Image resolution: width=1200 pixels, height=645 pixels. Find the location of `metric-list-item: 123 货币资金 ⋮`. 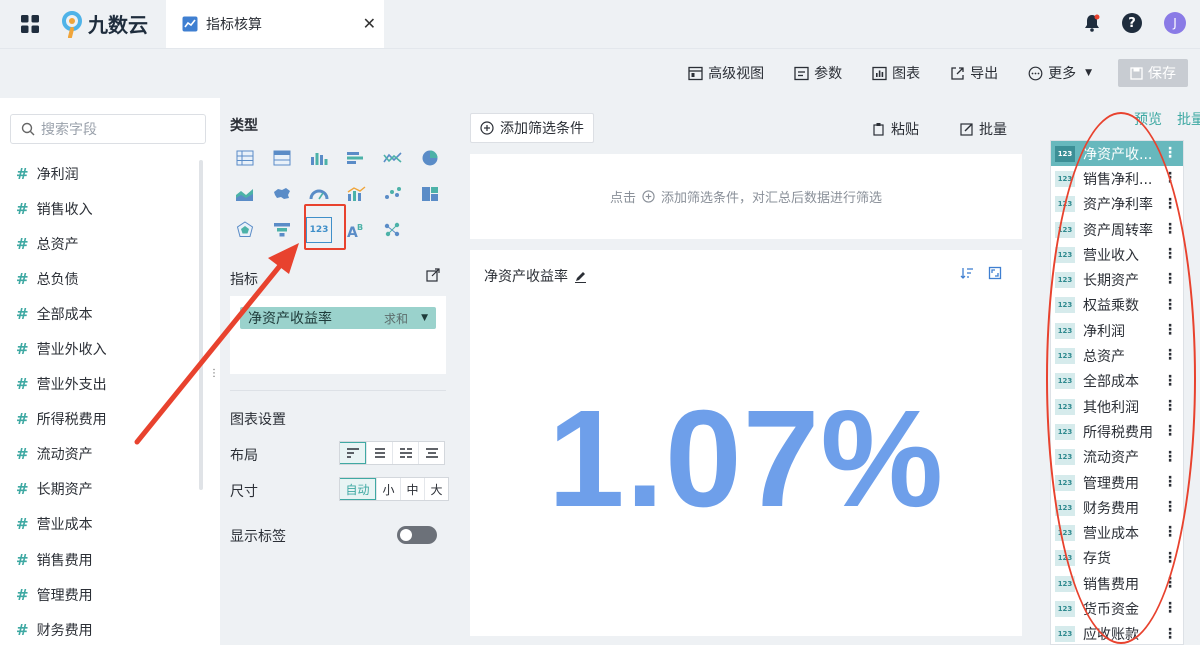

metric-list-item: 123 货币资金 ⋮ is located at coordinates (1117, 608).